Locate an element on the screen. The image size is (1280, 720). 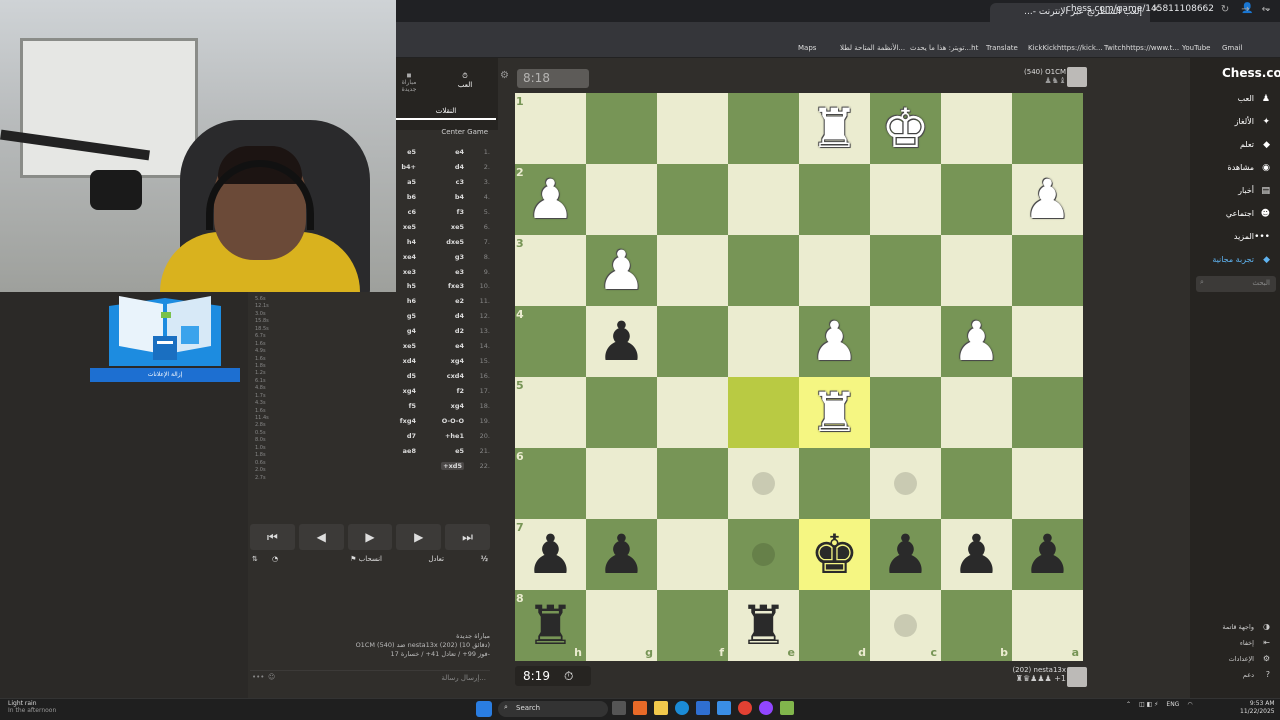
chevron-up-icon: ⌃ is located at coordinates (1128, 704).